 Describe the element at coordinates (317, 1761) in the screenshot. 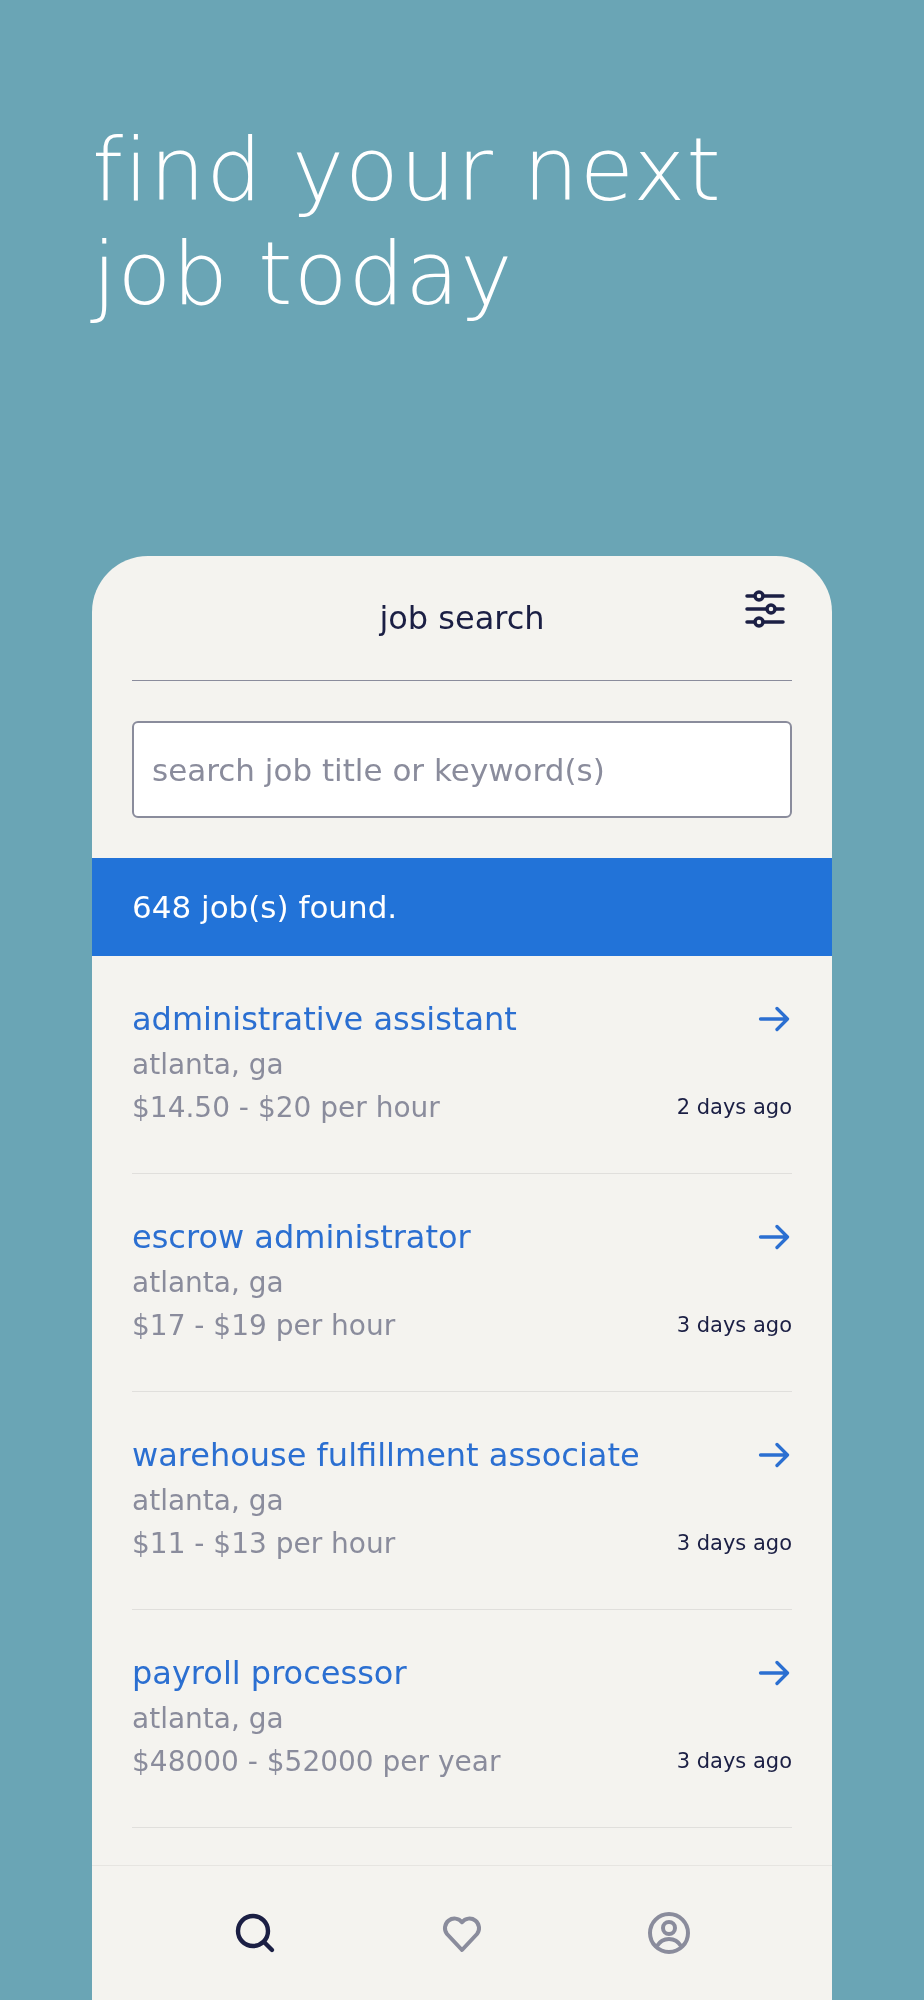

I see `job-pay: $48000 - $52000 per year` at that location.